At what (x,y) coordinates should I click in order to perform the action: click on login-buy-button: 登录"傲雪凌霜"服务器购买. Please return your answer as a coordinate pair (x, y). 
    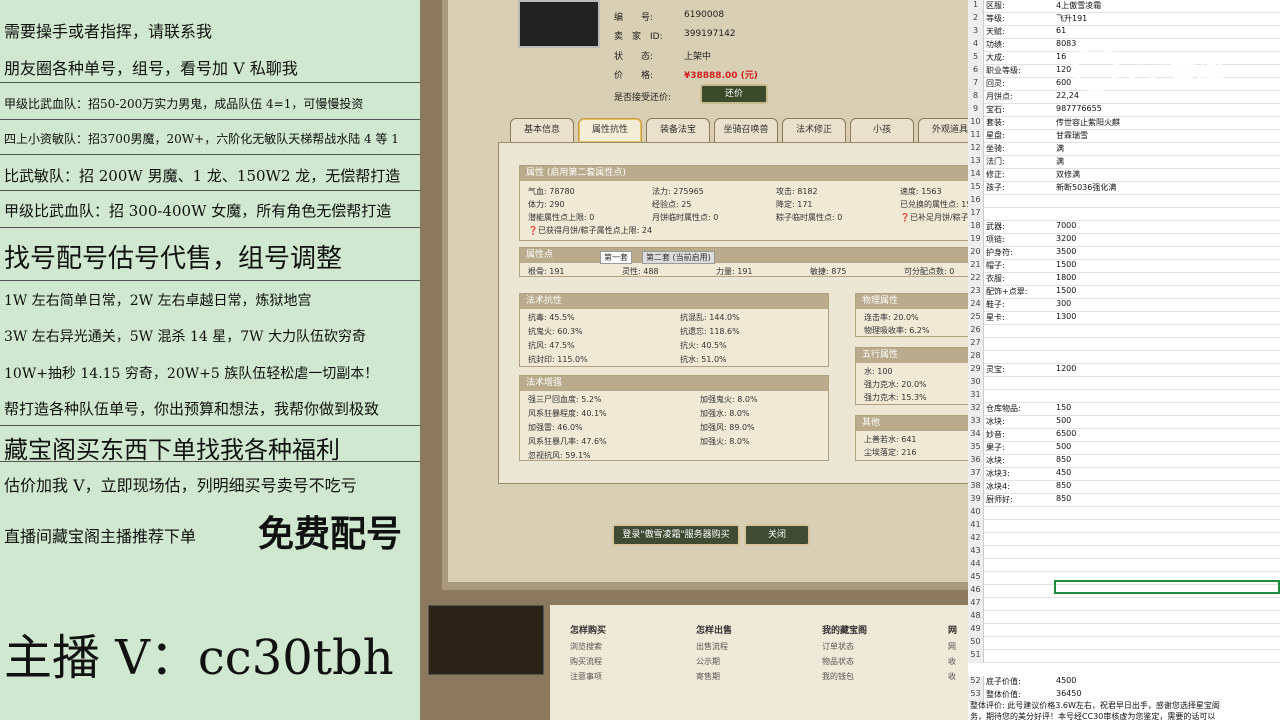
    Looking at the image, I should click on (676, 535).